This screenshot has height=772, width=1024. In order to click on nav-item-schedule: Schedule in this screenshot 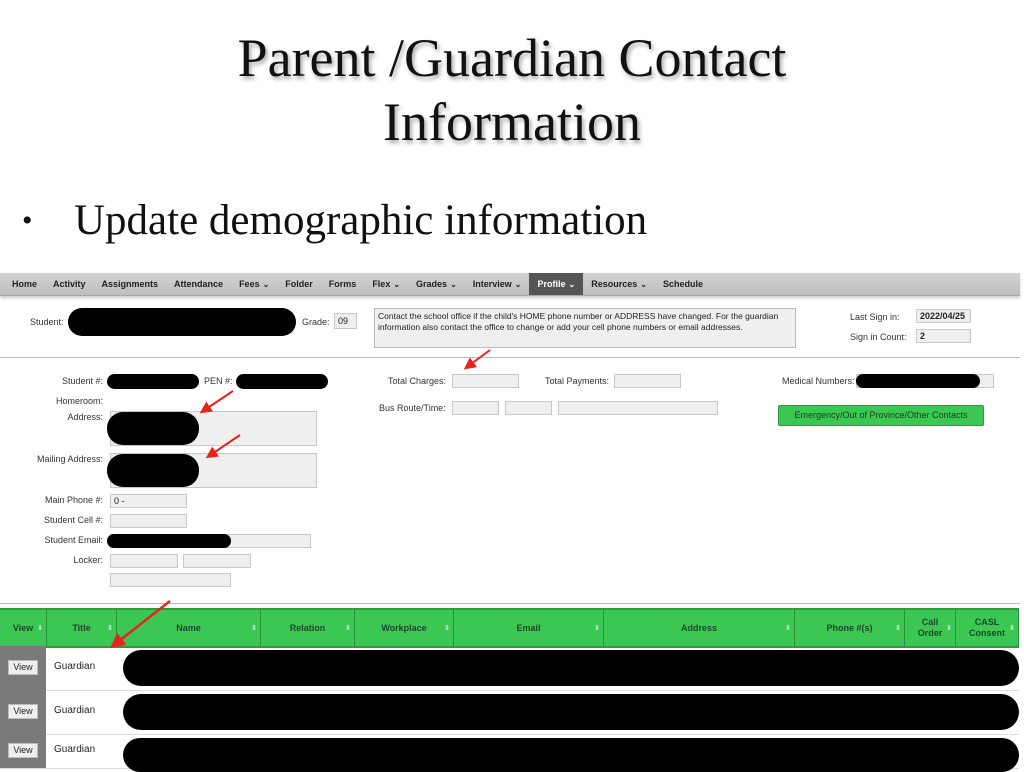, I will do `click(683, 284)`.